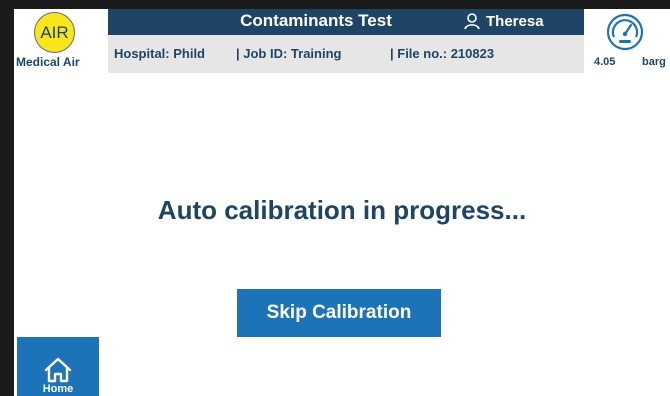 This screenshot has width=670, height=396. I want to click on gas-type-badge: AIR, so click(54, 32).